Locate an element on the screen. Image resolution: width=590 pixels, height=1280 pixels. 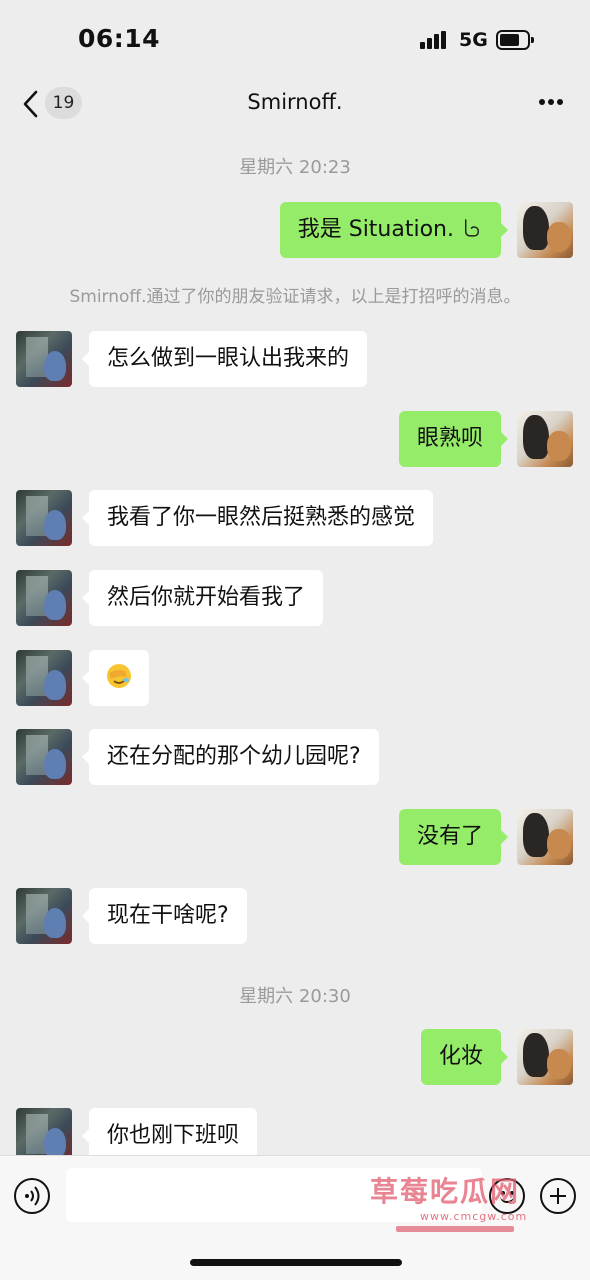
message-bubble-outgoing: 化妆 is located at coordinates (464, 1057).